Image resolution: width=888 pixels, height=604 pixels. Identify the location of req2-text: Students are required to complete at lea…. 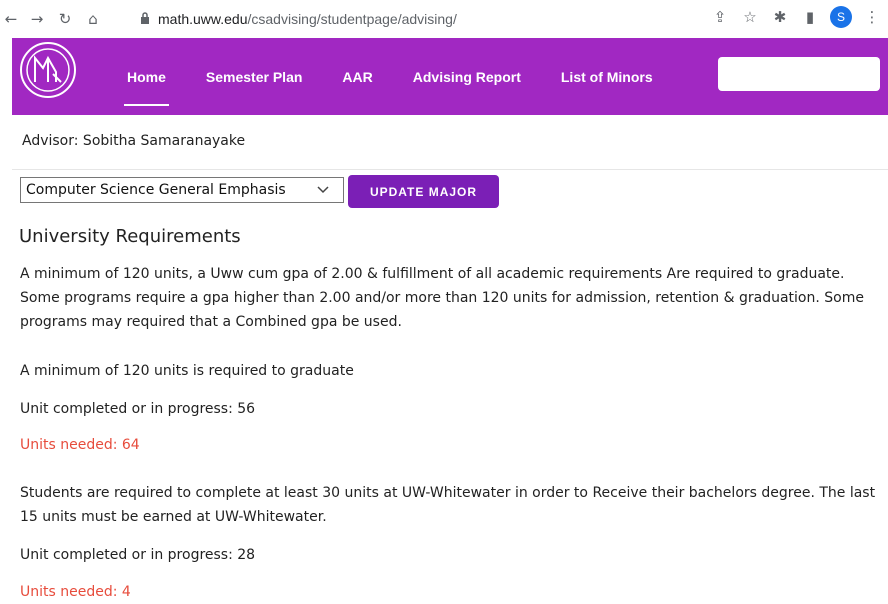
(448, 505).